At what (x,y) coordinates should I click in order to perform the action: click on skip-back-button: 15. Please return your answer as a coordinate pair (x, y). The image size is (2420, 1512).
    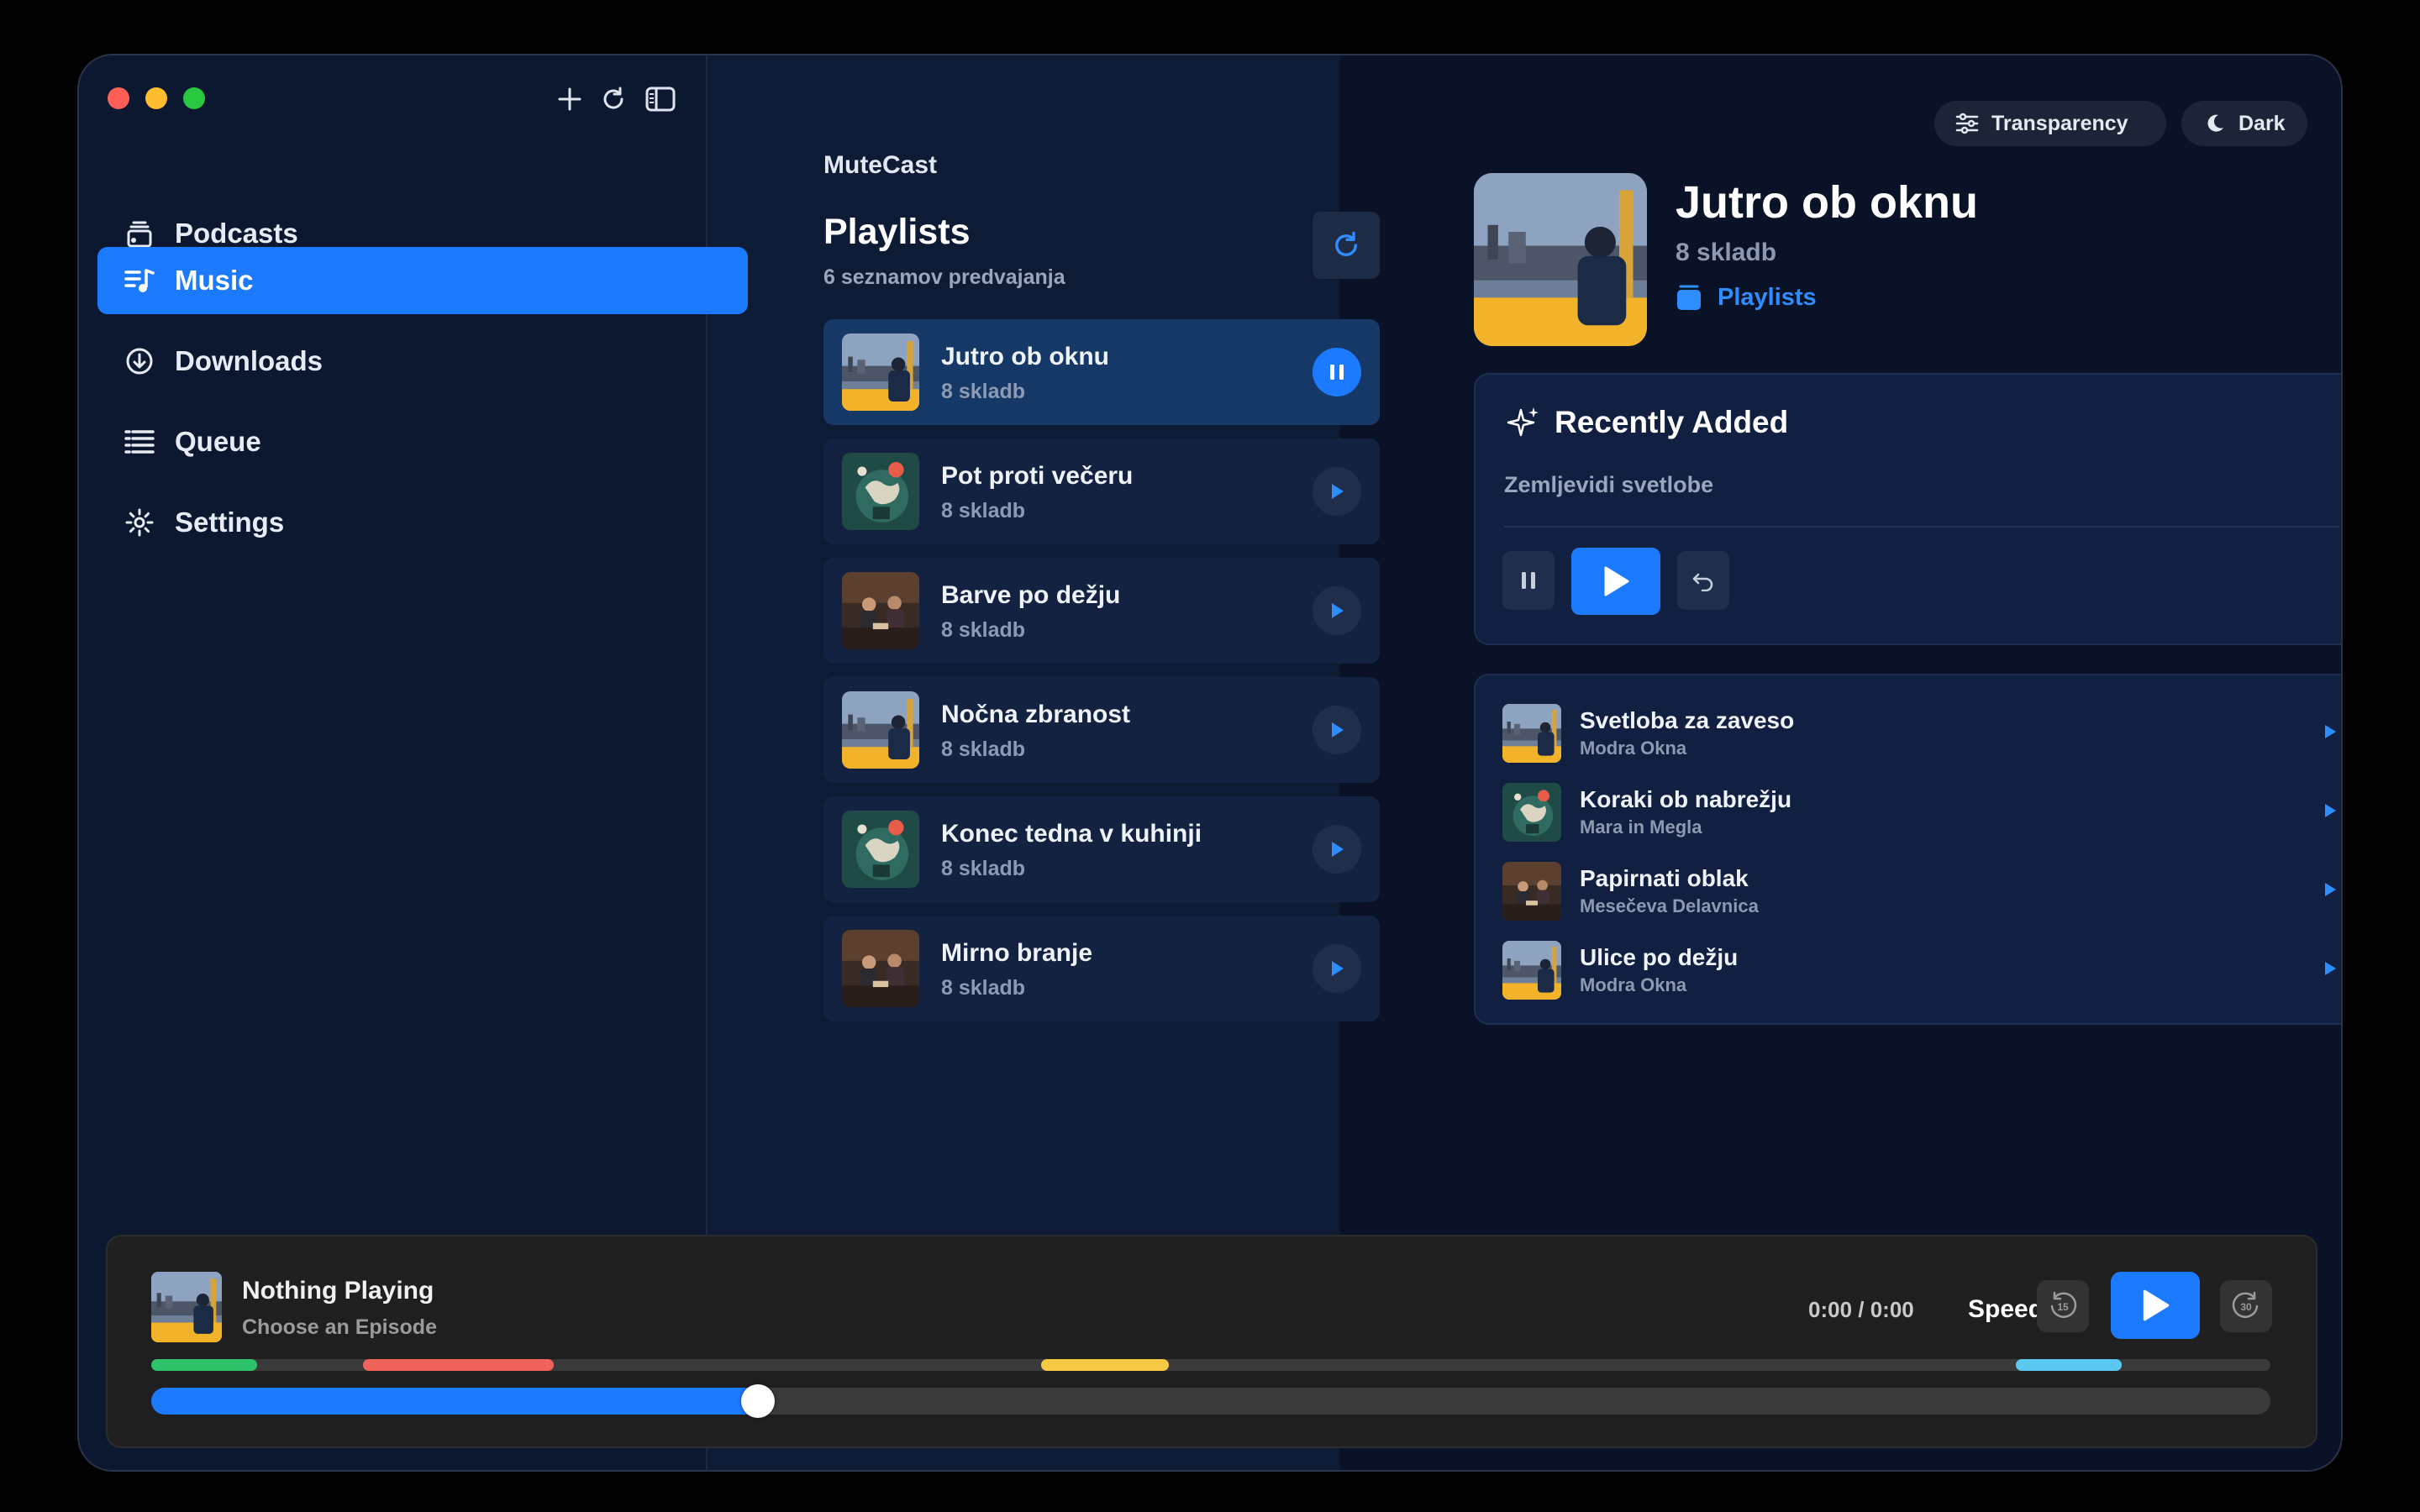
    Looking at the image, I should click on (2063, 1306).